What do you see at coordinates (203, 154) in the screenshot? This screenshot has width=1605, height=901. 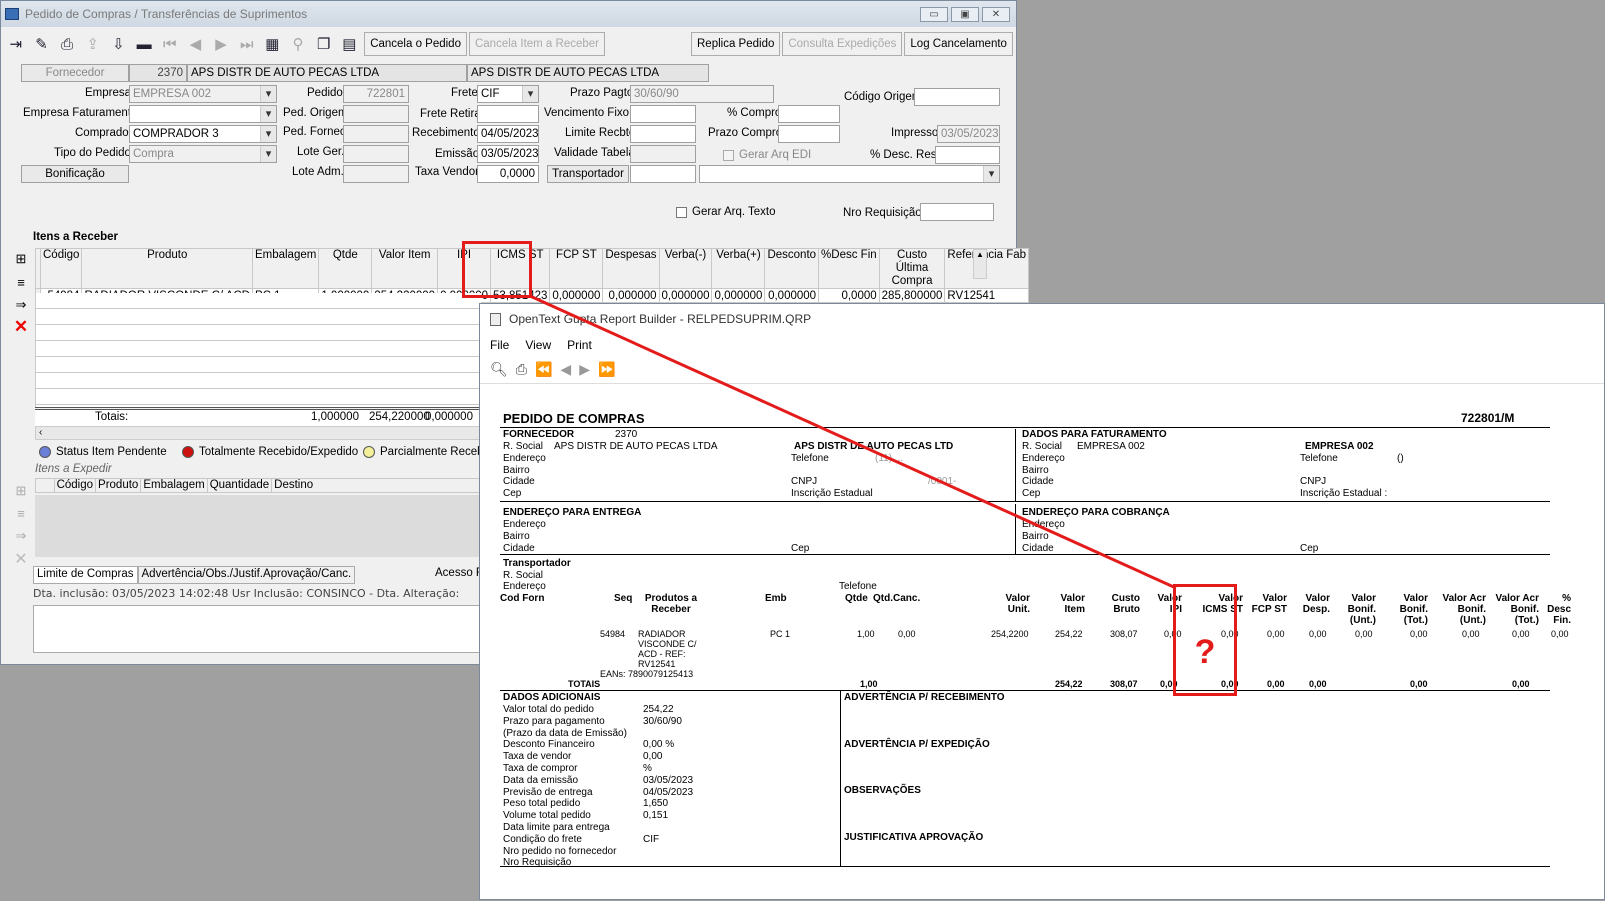 I see `order-type-select: Compra` at bounding box center [203, 154].